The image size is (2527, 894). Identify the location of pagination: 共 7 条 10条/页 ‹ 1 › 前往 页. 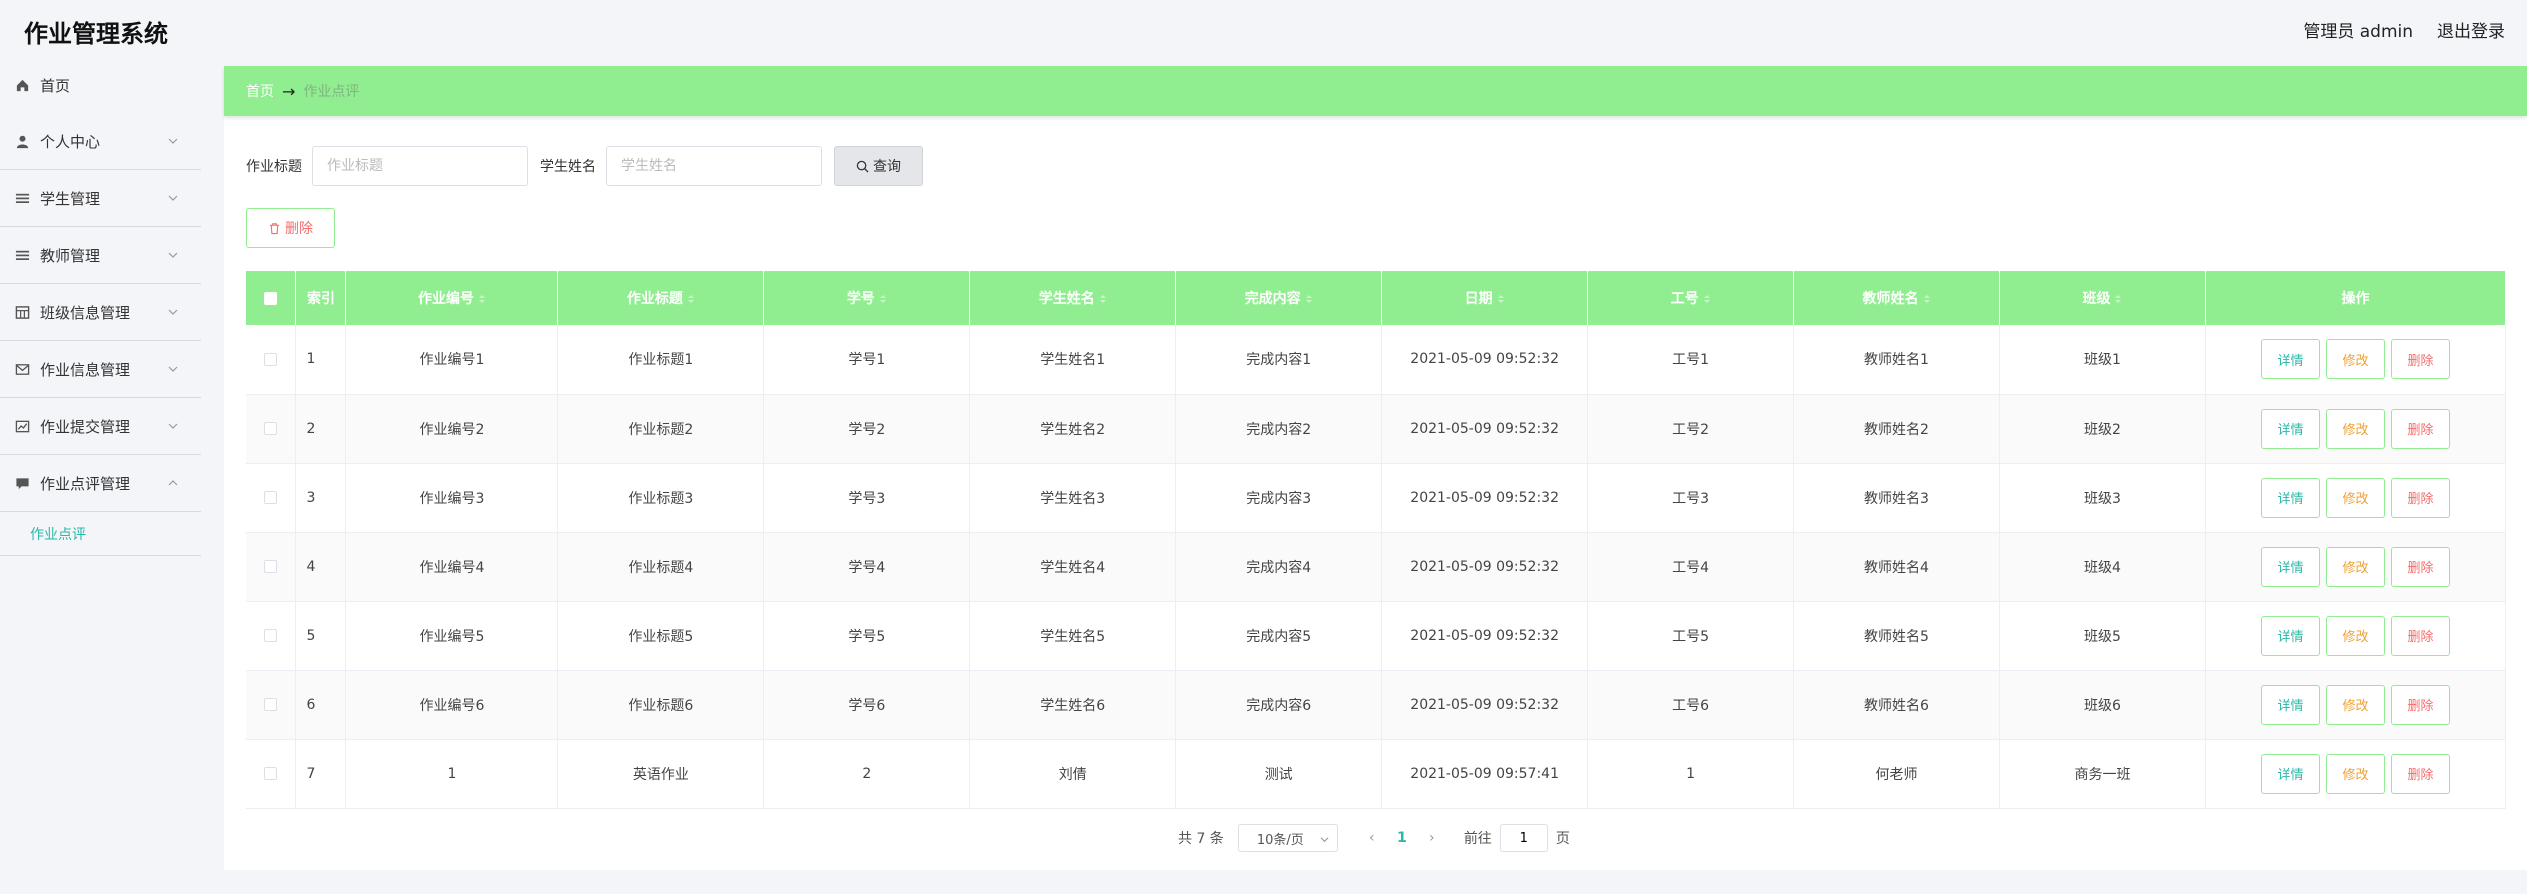
(1374, 838).